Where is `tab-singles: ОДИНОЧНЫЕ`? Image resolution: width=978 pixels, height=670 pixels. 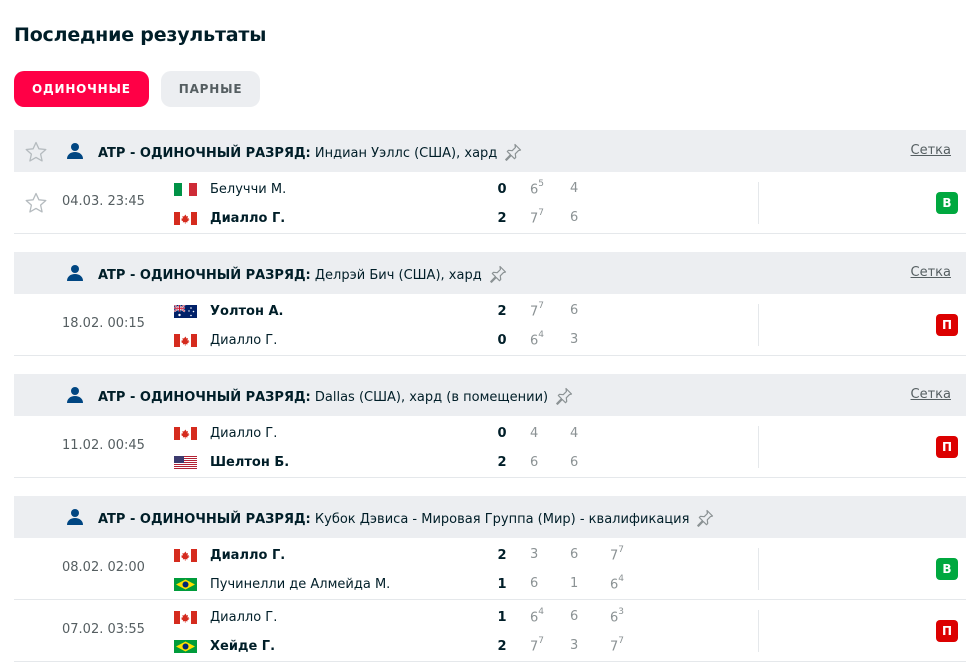 tab-singles: ОДИНОЧНЫЕ is located at coordinates (81, 89).